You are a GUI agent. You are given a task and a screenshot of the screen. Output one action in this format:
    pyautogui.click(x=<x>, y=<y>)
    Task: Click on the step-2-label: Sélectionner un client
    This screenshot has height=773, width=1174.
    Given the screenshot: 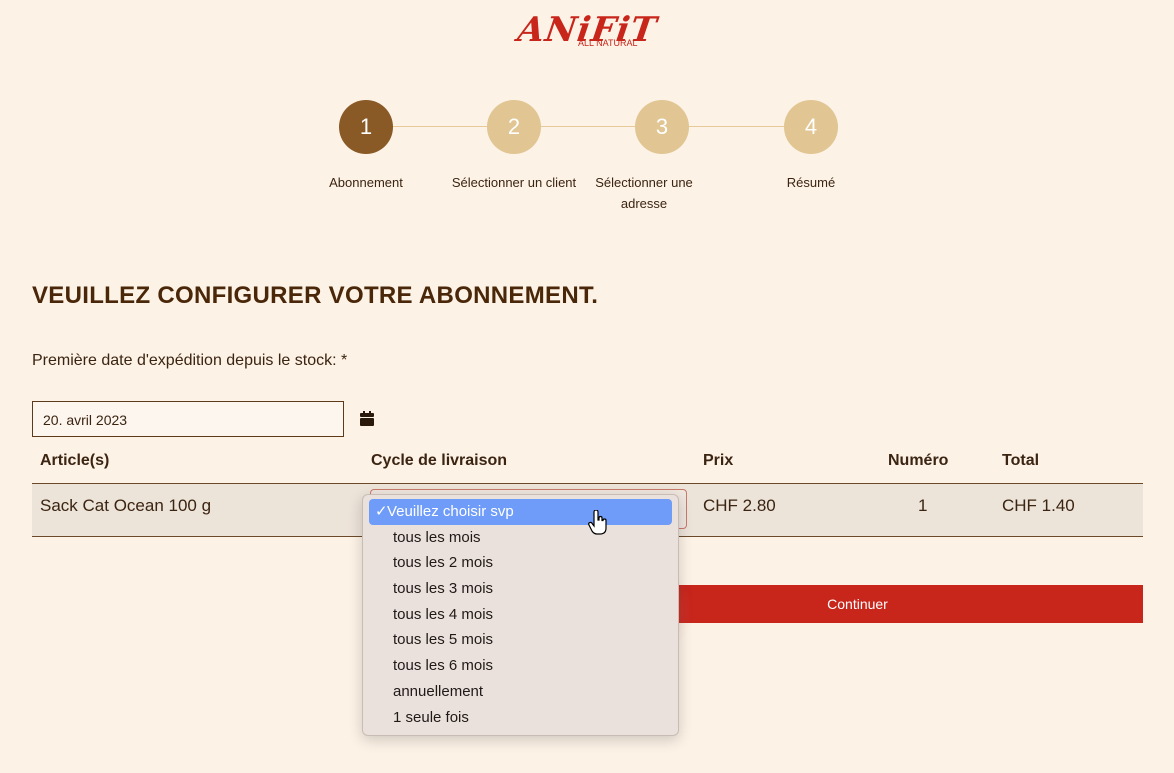 What is the action you would take?
    pyautogui.click(x=514, y=182)
    